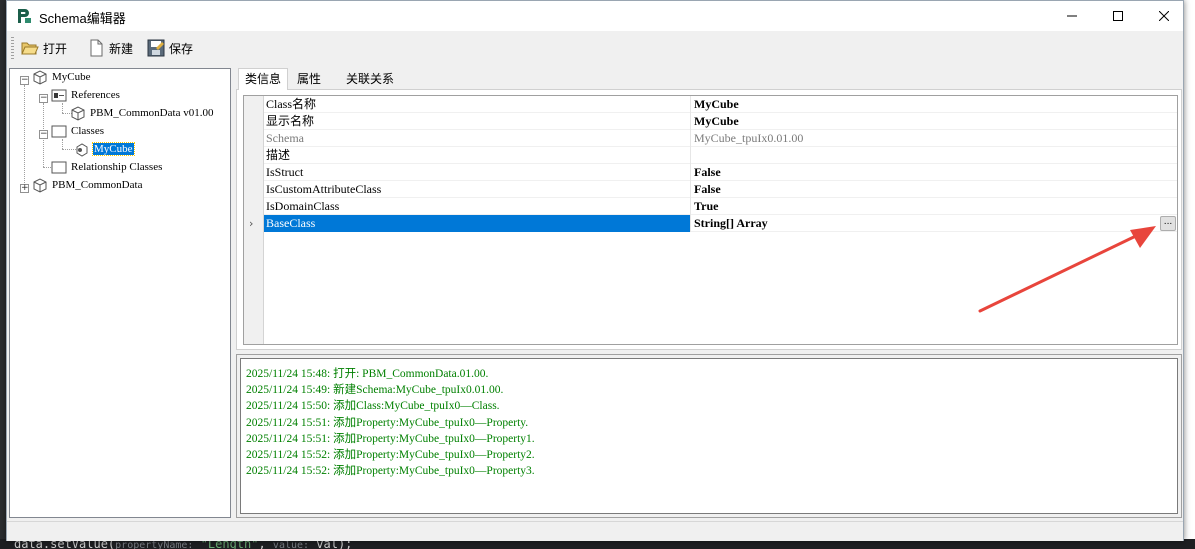  What do you see at coordinates (251, 223) in the screenshot?
I see `chevron-right-icon: ›` at bounding box center [251, 223].